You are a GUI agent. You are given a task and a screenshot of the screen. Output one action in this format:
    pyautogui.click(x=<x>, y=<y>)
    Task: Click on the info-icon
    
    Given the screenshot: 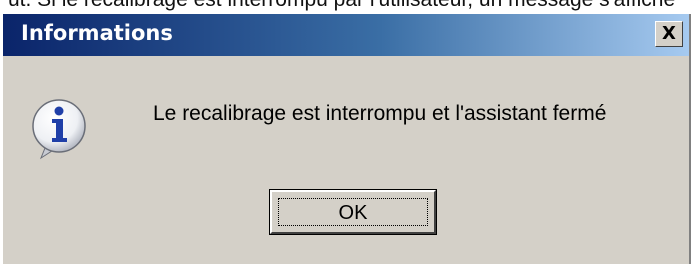 What is the action you would take?
    pyautogui.click(x=59, y=129)
    